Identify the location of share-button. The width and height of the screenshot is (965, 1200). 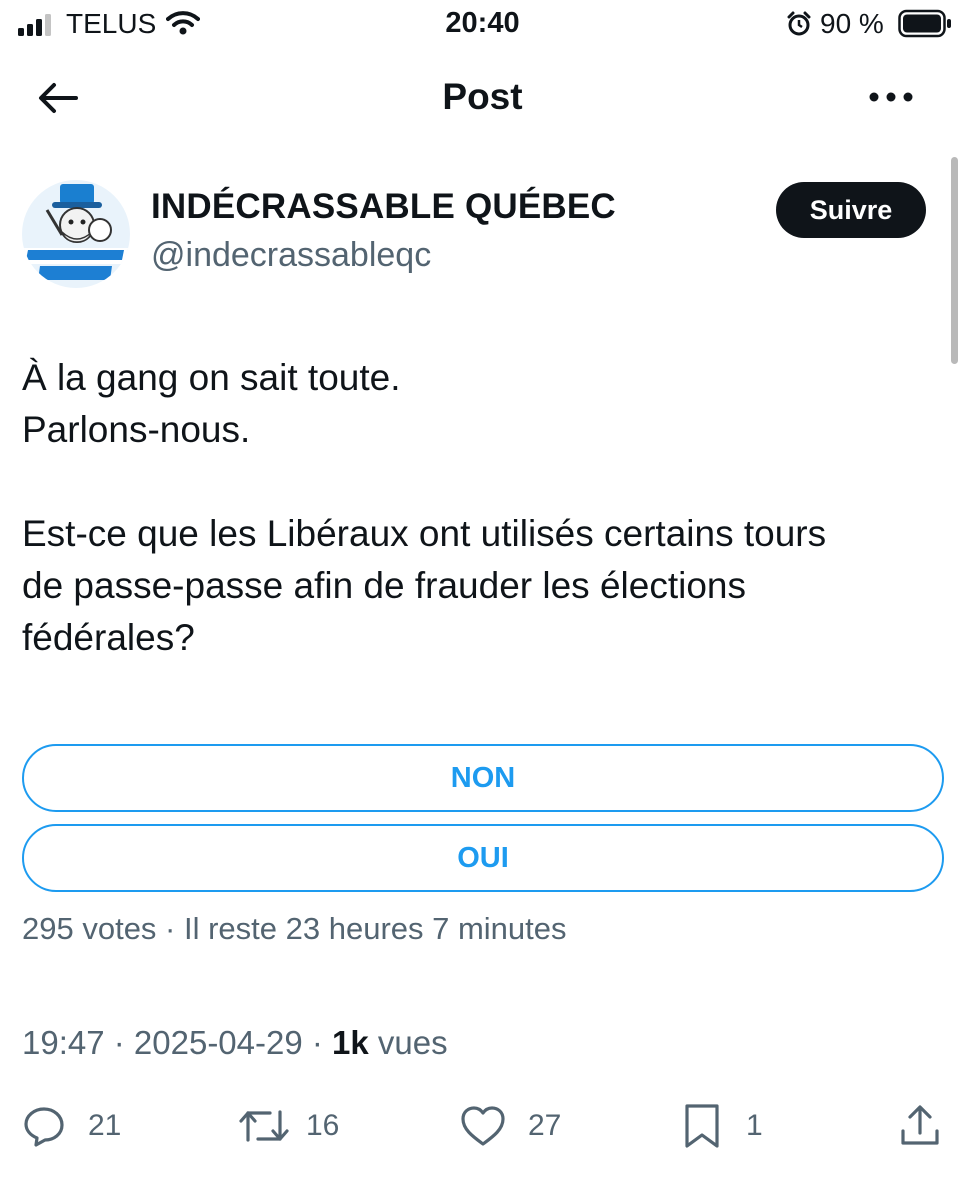
(920, 1126).